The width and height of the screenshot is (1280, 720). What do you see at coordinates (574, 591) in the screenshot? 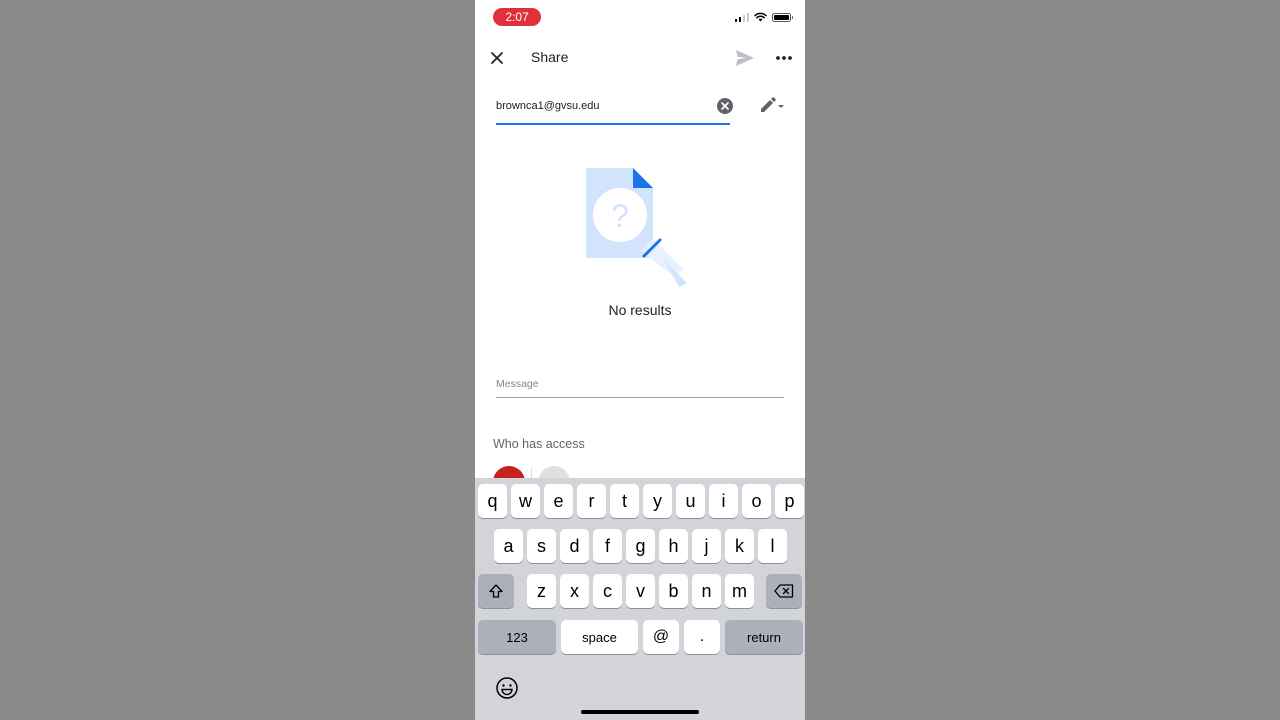
I see `key-x: x` at bounding box center [574, 591].